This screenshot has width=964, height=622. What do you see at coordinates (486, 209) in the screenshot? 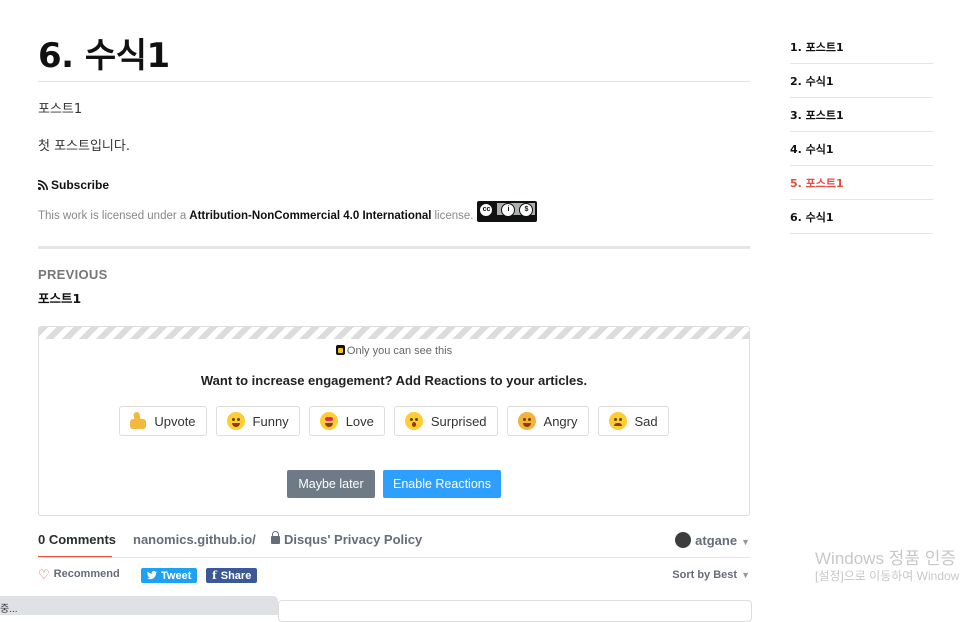
I see `cc-icon: cc` at bounding box center [486, 209].